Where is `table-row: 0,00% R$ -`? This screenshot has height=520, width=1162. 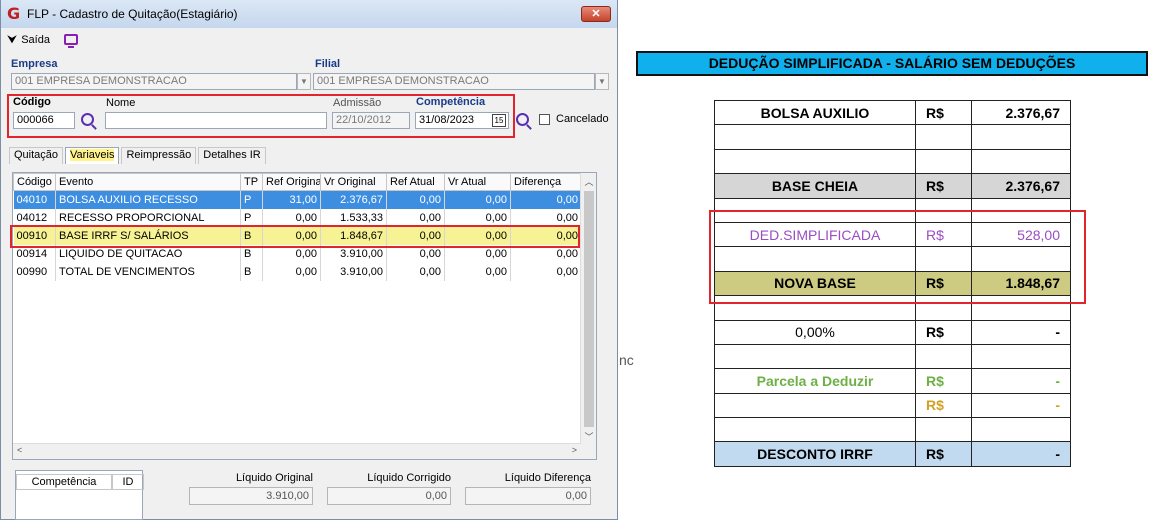 table-row: 0,00% R$ - is located at coordinates (892, 332).